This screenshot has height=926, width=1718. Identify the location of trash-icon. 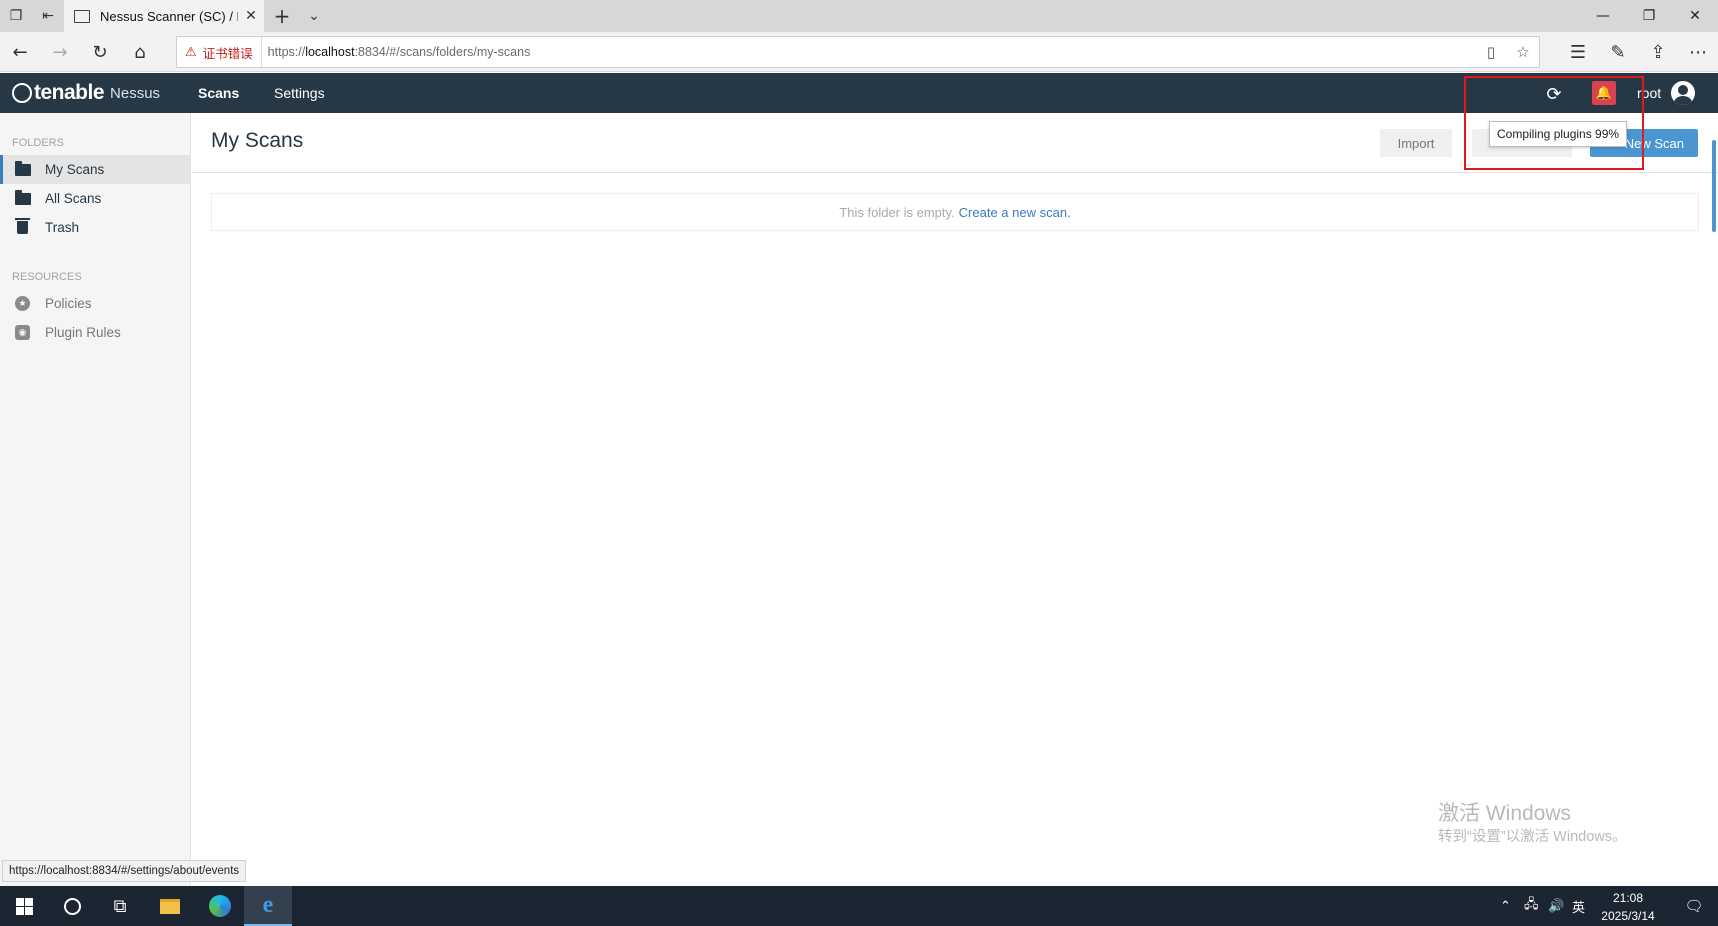
(22, 226).